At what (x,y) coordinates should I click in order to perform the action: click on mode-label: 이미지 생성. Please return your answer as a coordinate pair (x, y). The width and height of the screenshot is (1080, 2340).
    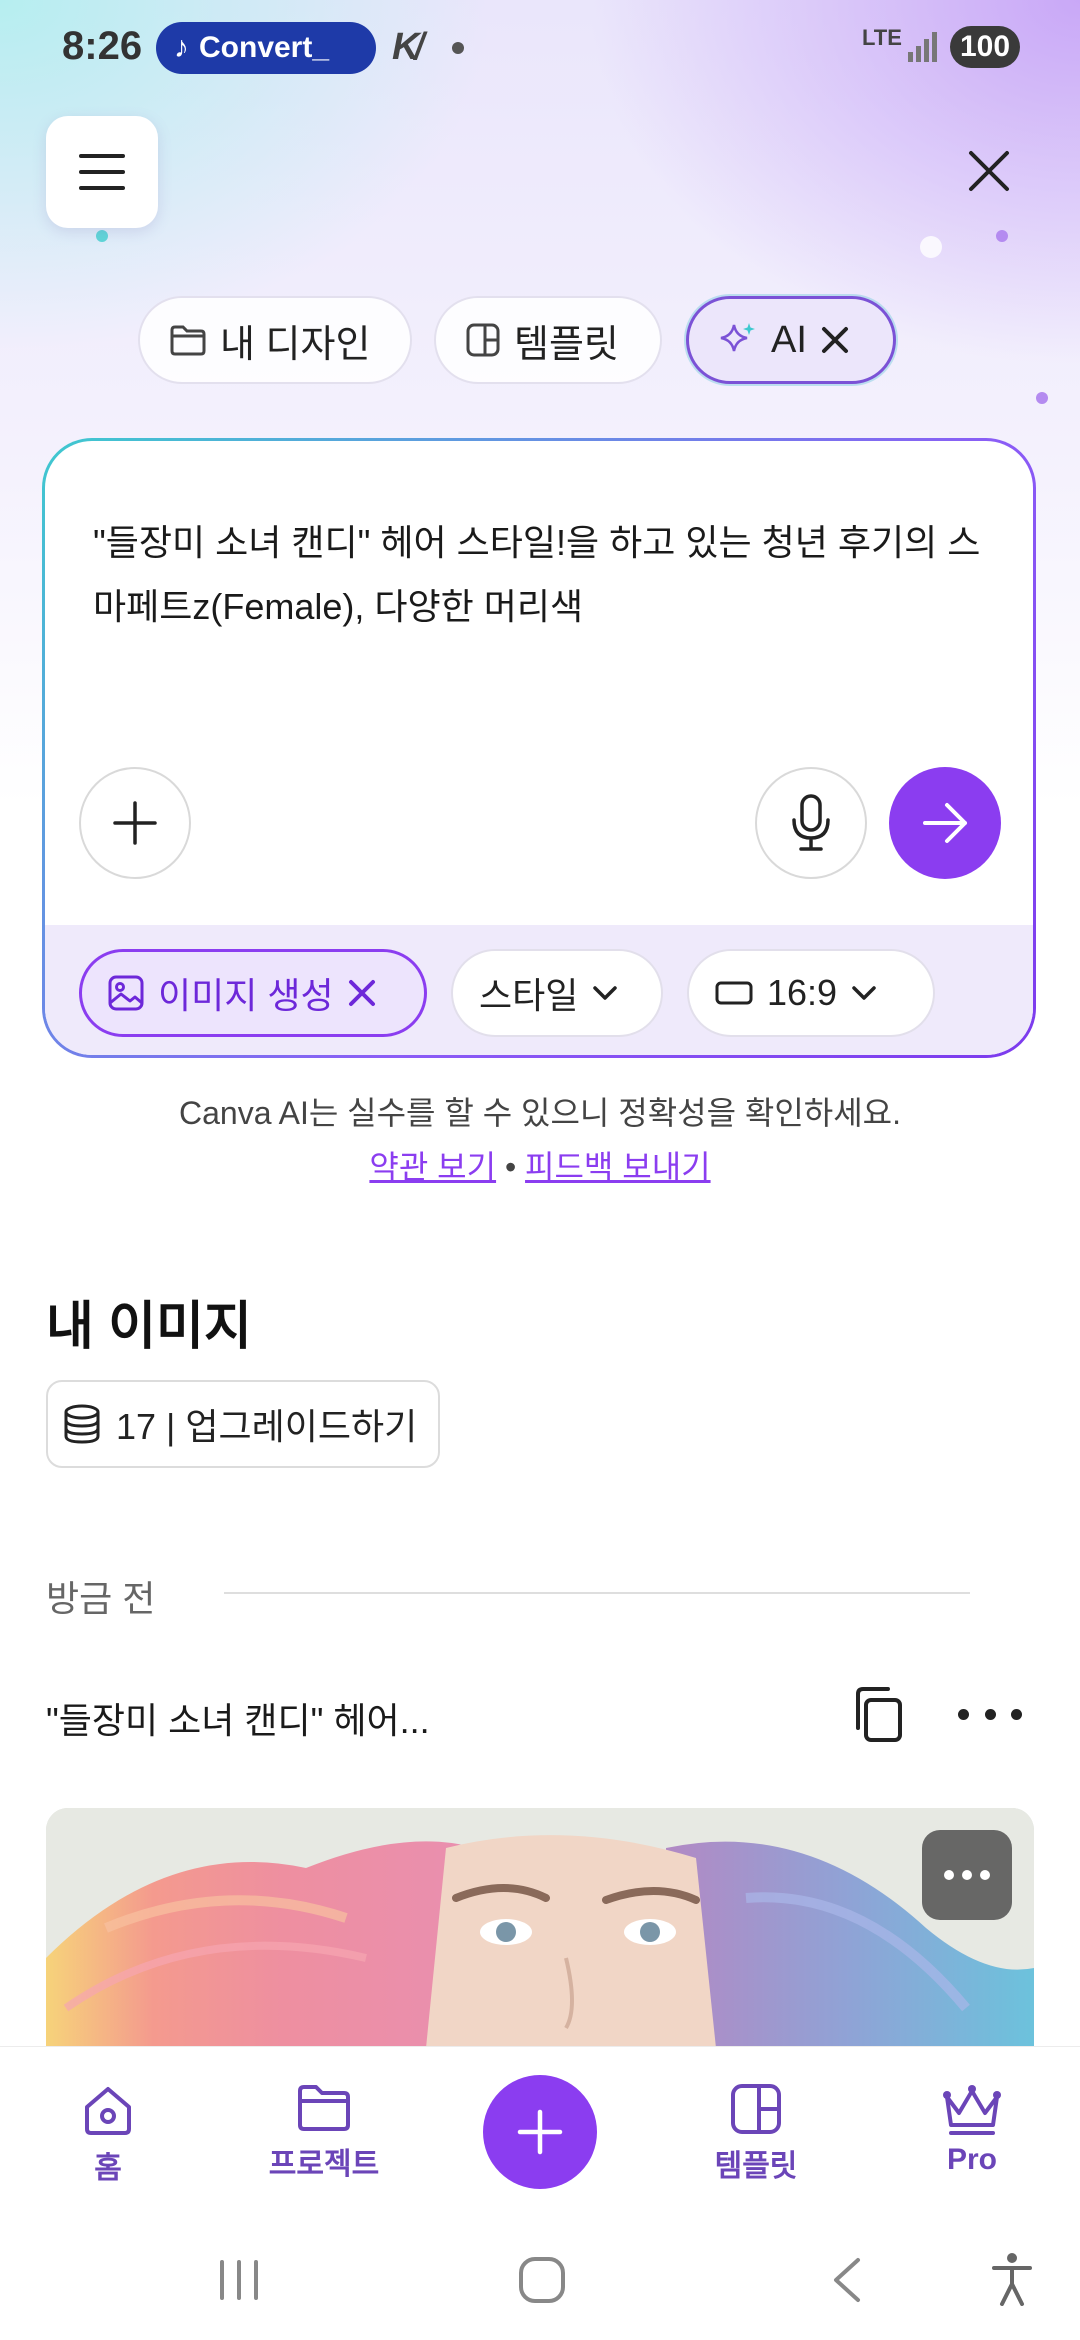
    Looking at the image, I should click on (246, 995).